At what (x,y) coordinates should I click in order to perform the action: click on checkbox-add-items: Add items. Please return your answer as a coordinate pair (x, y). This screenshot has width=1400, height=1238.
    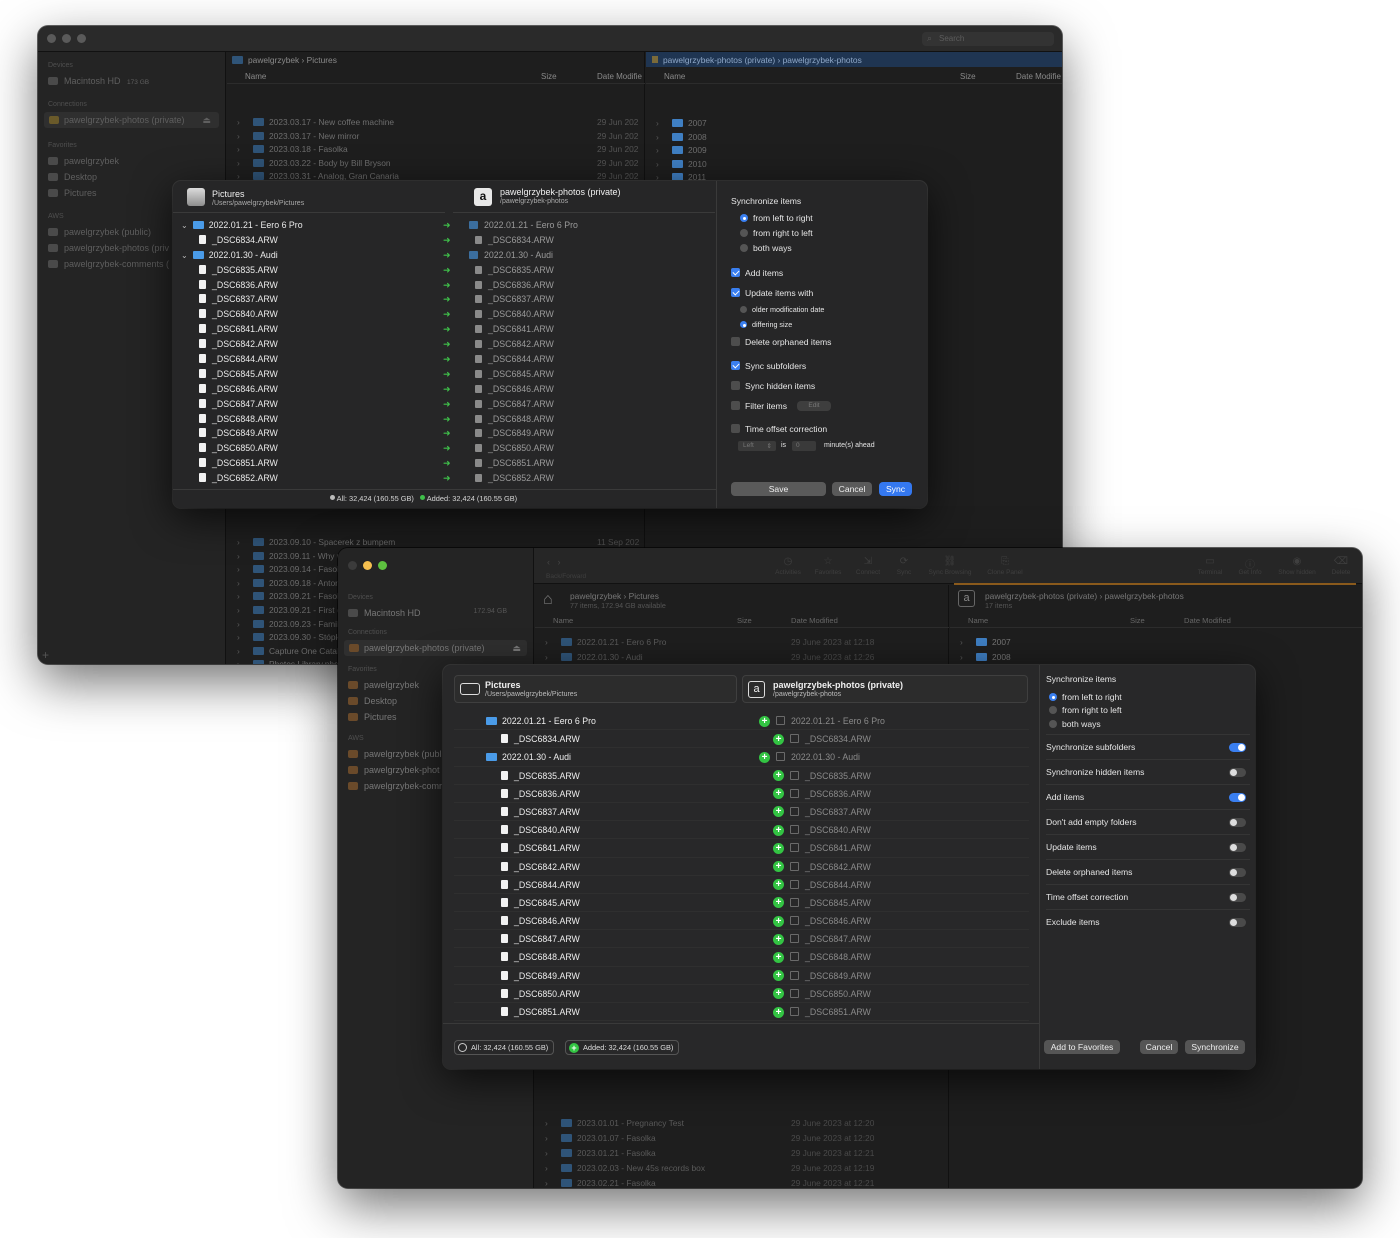
    Looking at the image, I should click on (757, 273).